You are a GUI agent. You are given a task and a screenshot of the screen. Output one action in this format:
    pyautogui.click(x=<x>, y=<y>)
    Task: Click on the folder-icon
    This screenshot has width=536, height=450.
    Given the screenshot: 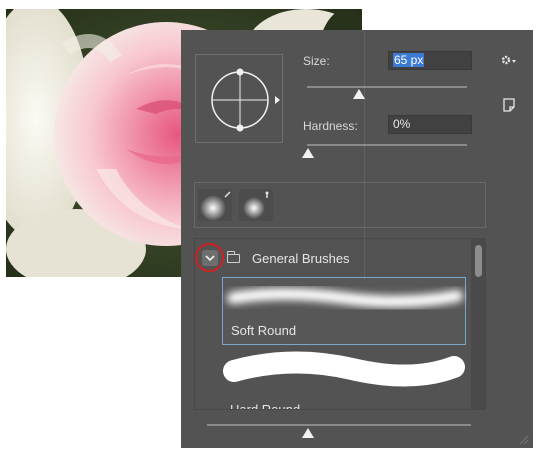 What is the action you would take?
    pyautogui.click(x=233, y=257)
    